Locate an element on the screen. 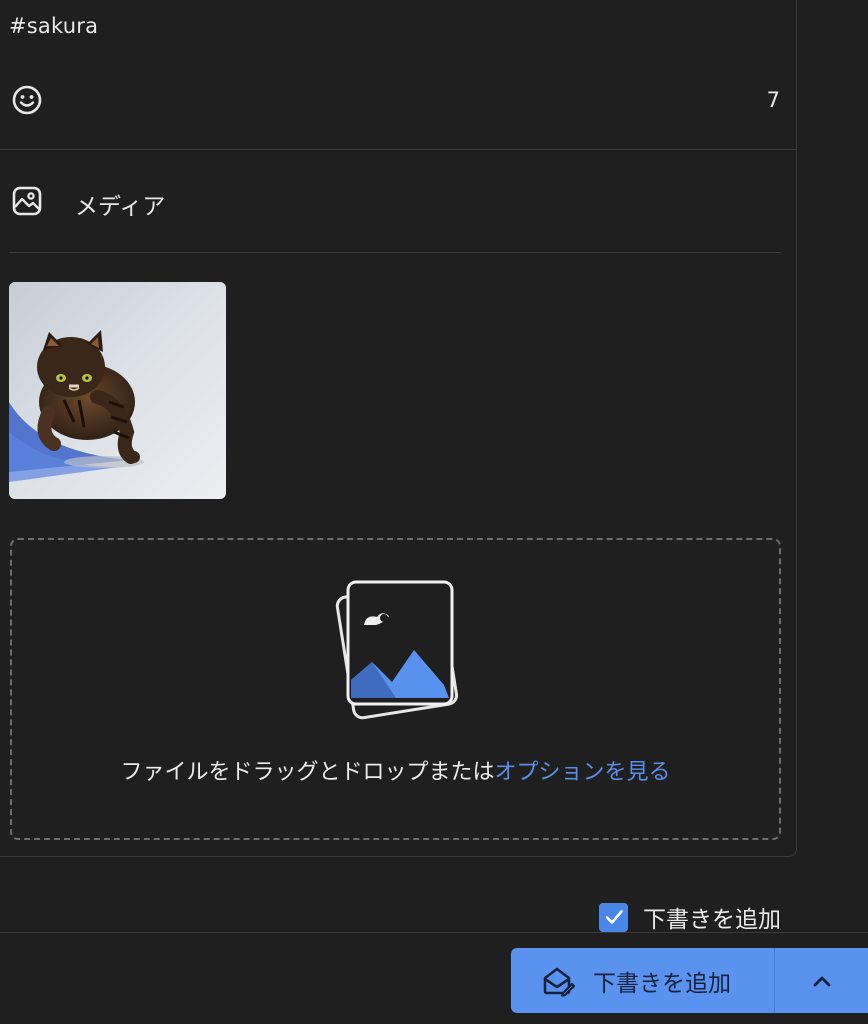  add-draft-checkbox: 下書きを追加 is located at coordinates (690, 917).